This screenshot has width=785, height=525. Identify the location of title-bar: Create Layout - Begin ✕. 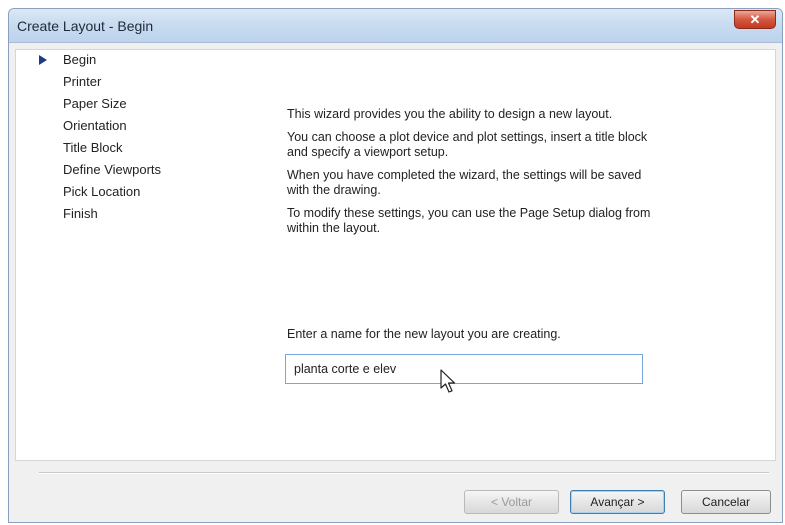
(395, 26).